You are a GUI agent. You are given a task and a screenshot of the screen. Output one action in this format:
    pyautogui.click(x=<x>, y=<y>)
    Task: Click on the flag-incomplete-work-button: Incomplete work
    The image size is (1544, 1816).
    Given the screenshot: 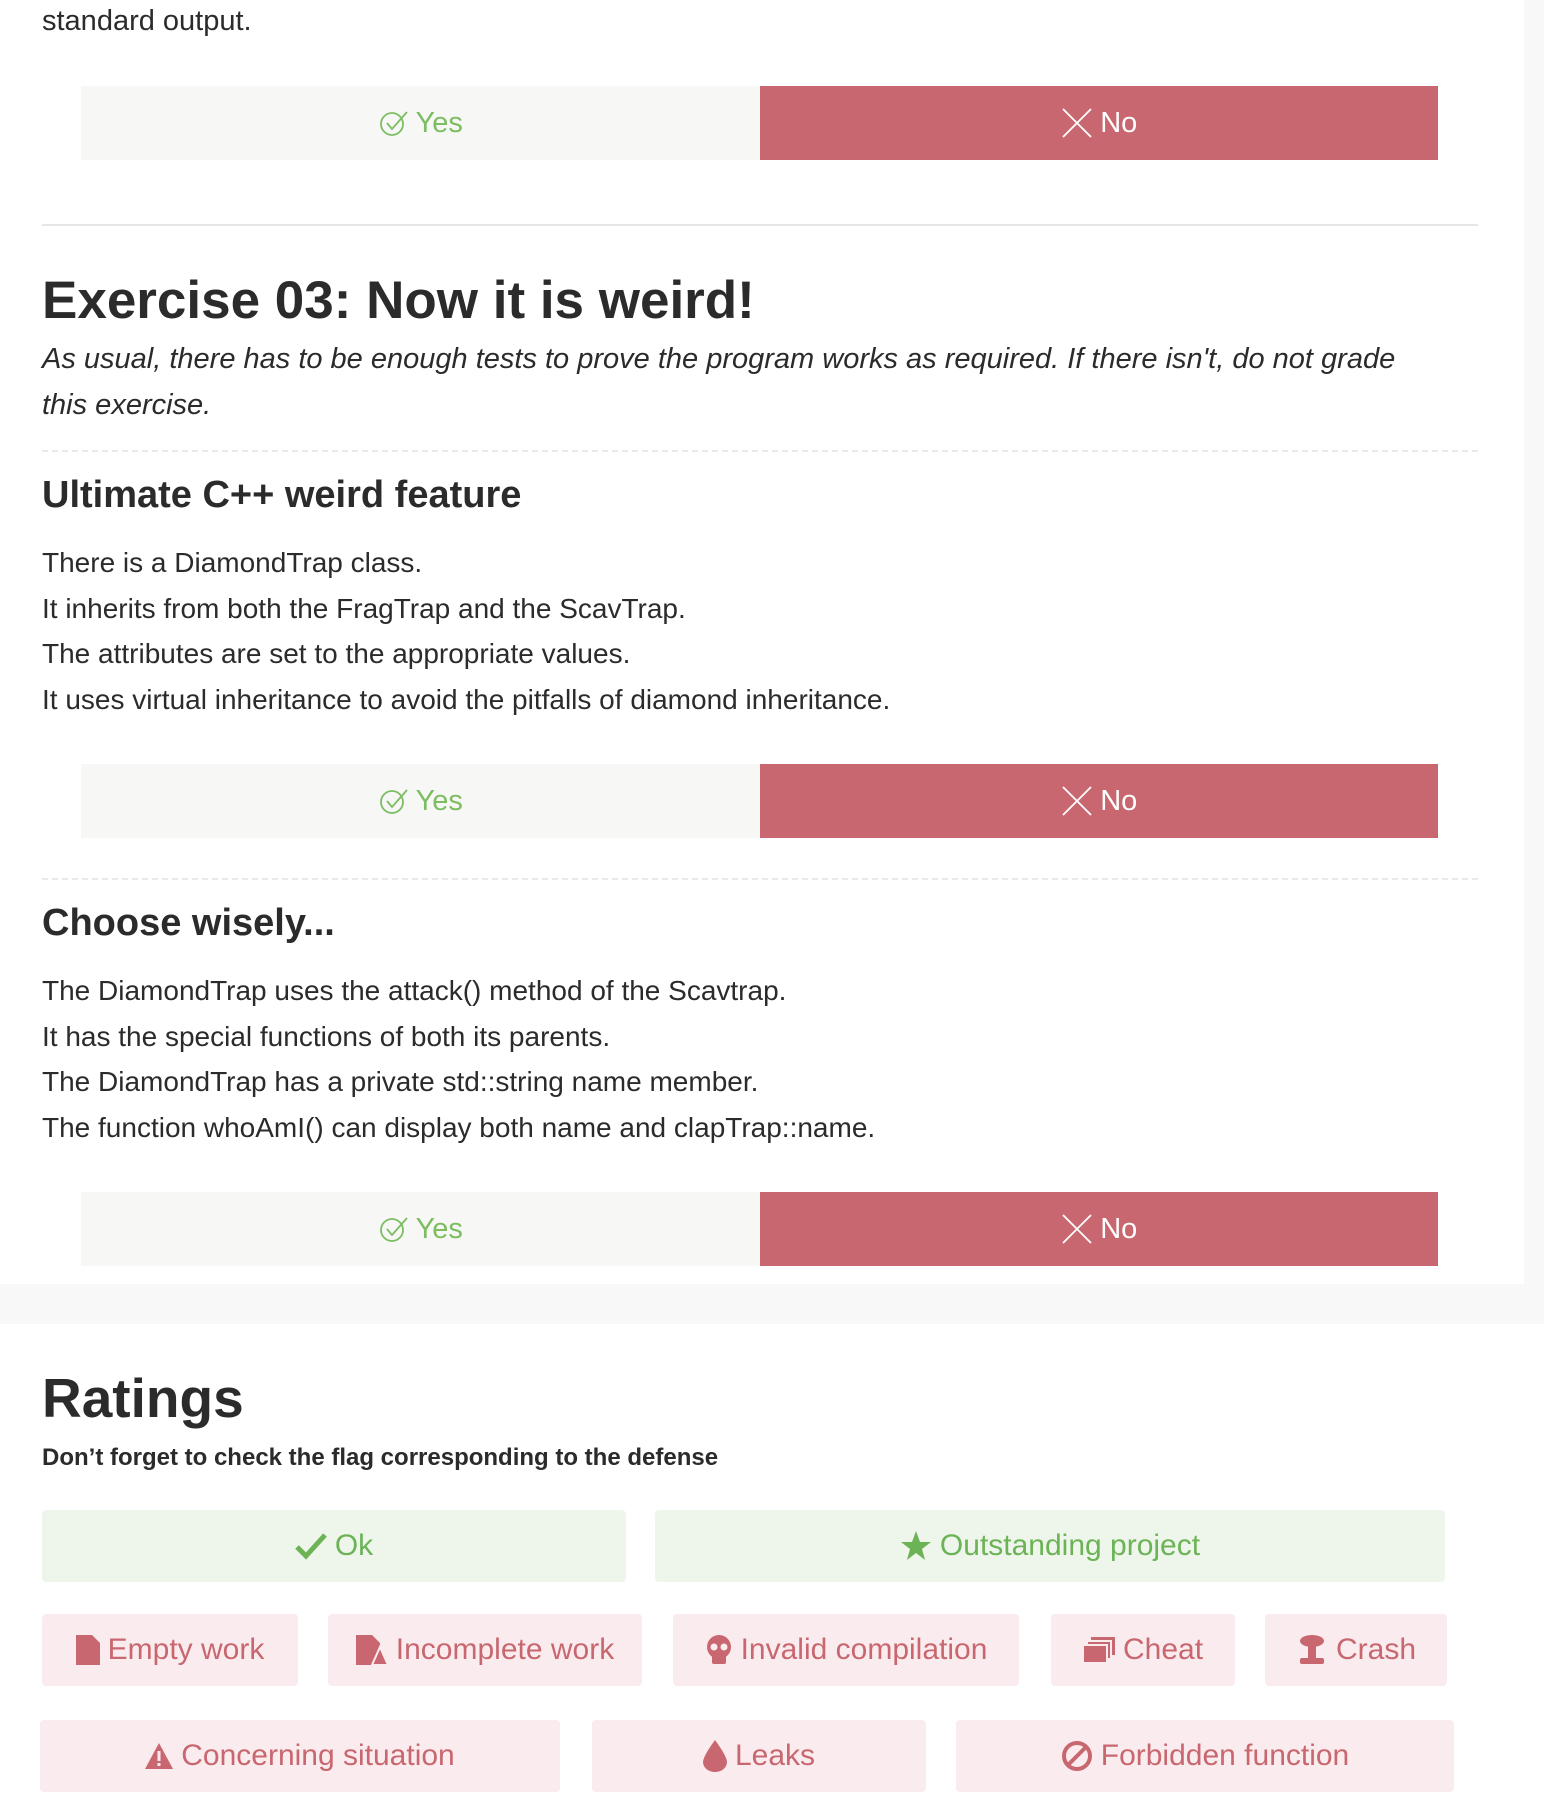 What is the action you would take?
    pyautogui.click(x=485, y=1650)
    